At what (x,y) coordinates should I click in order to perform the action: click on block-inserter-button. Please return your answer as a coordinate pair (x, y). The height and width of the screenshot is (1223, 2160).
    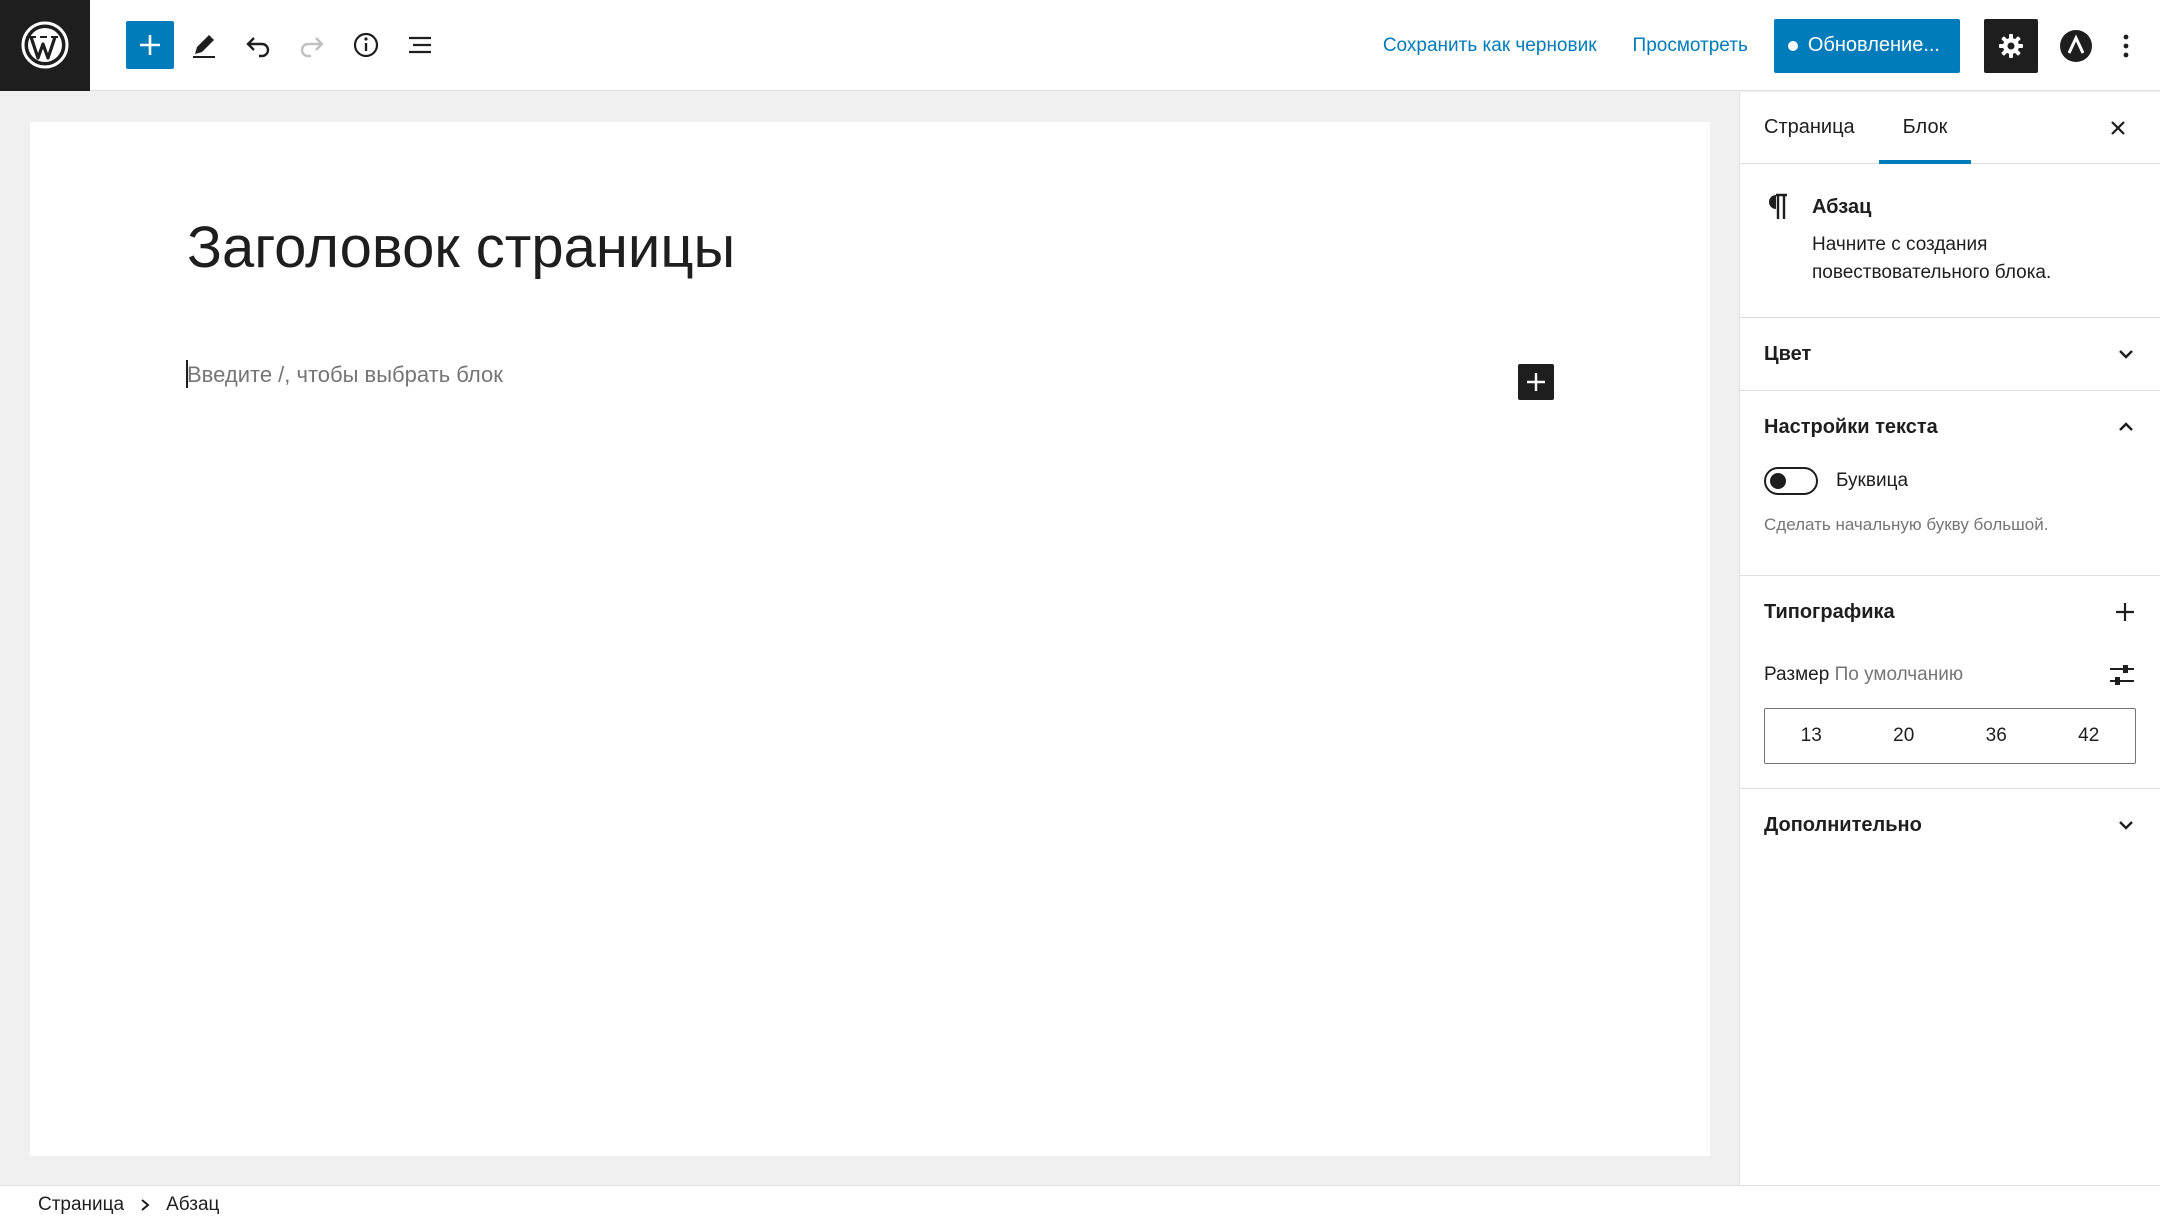
    Looking at the image, I should click on (150, 45).